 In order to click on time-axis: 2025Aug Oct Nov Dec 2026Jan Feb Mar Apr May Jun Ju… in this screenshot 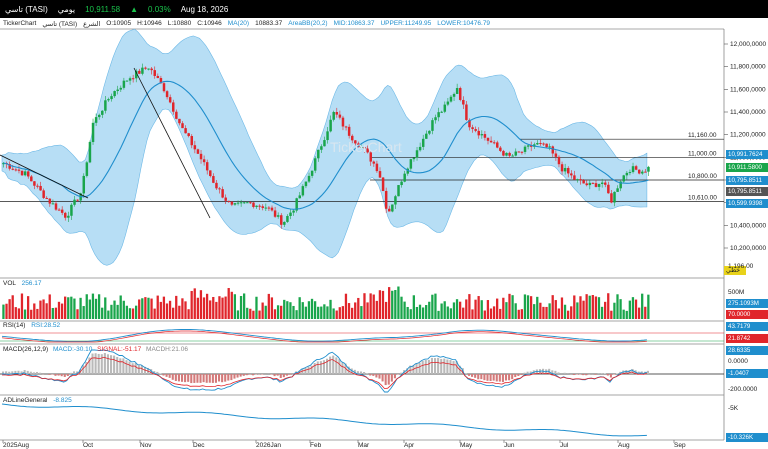, I will do `click(344, 444)`.